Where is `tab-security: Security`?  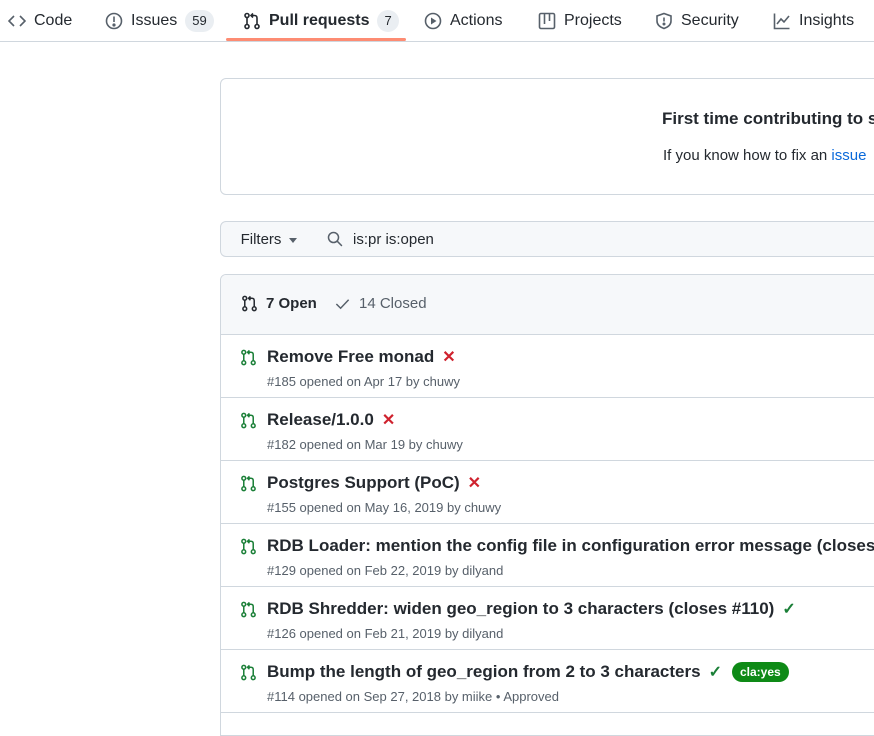 tab-security: Security is located at coordinates (697, 20).